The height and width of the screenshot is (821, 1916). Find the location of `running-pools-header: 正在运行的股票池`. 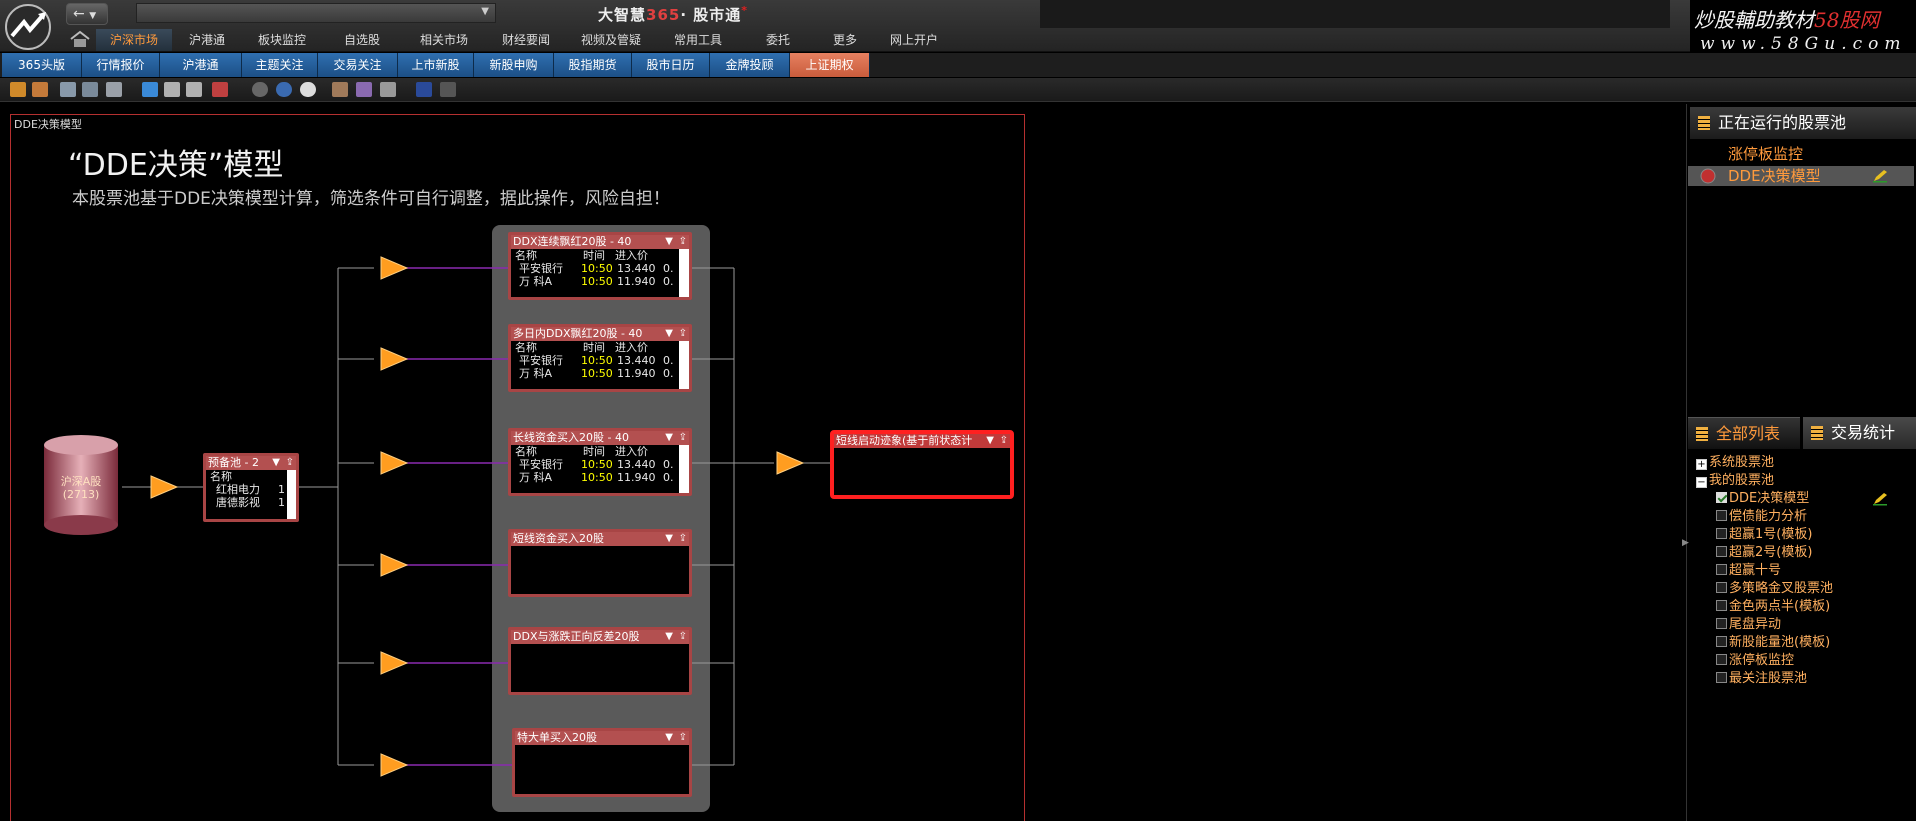

running-pools-header: 正在运行的股票池 is located at coordinates (1803, 123).